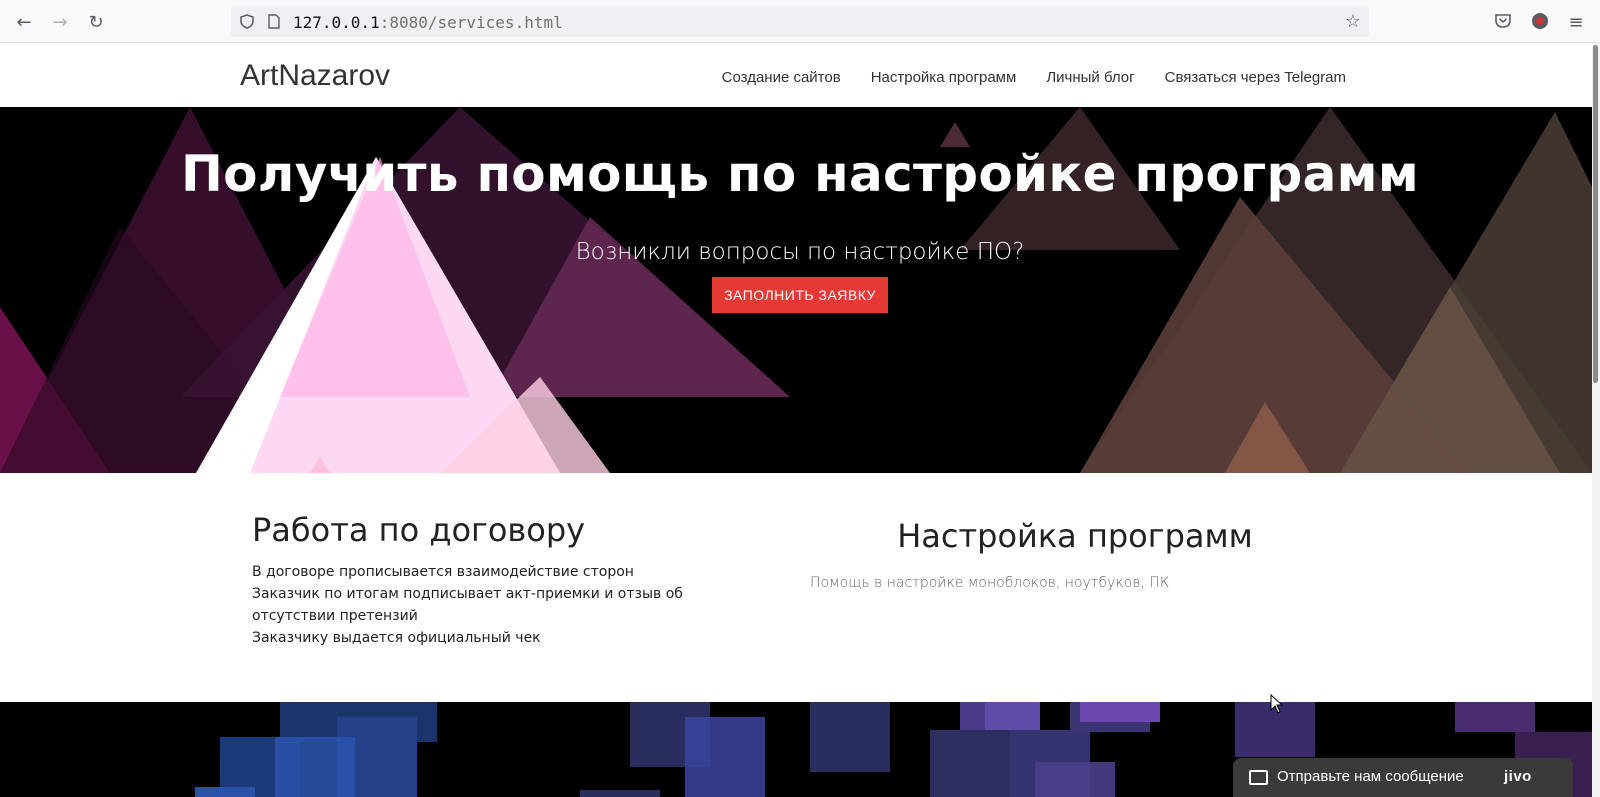  I want to click on forward-arrow-icon: →, so click(60, 22).